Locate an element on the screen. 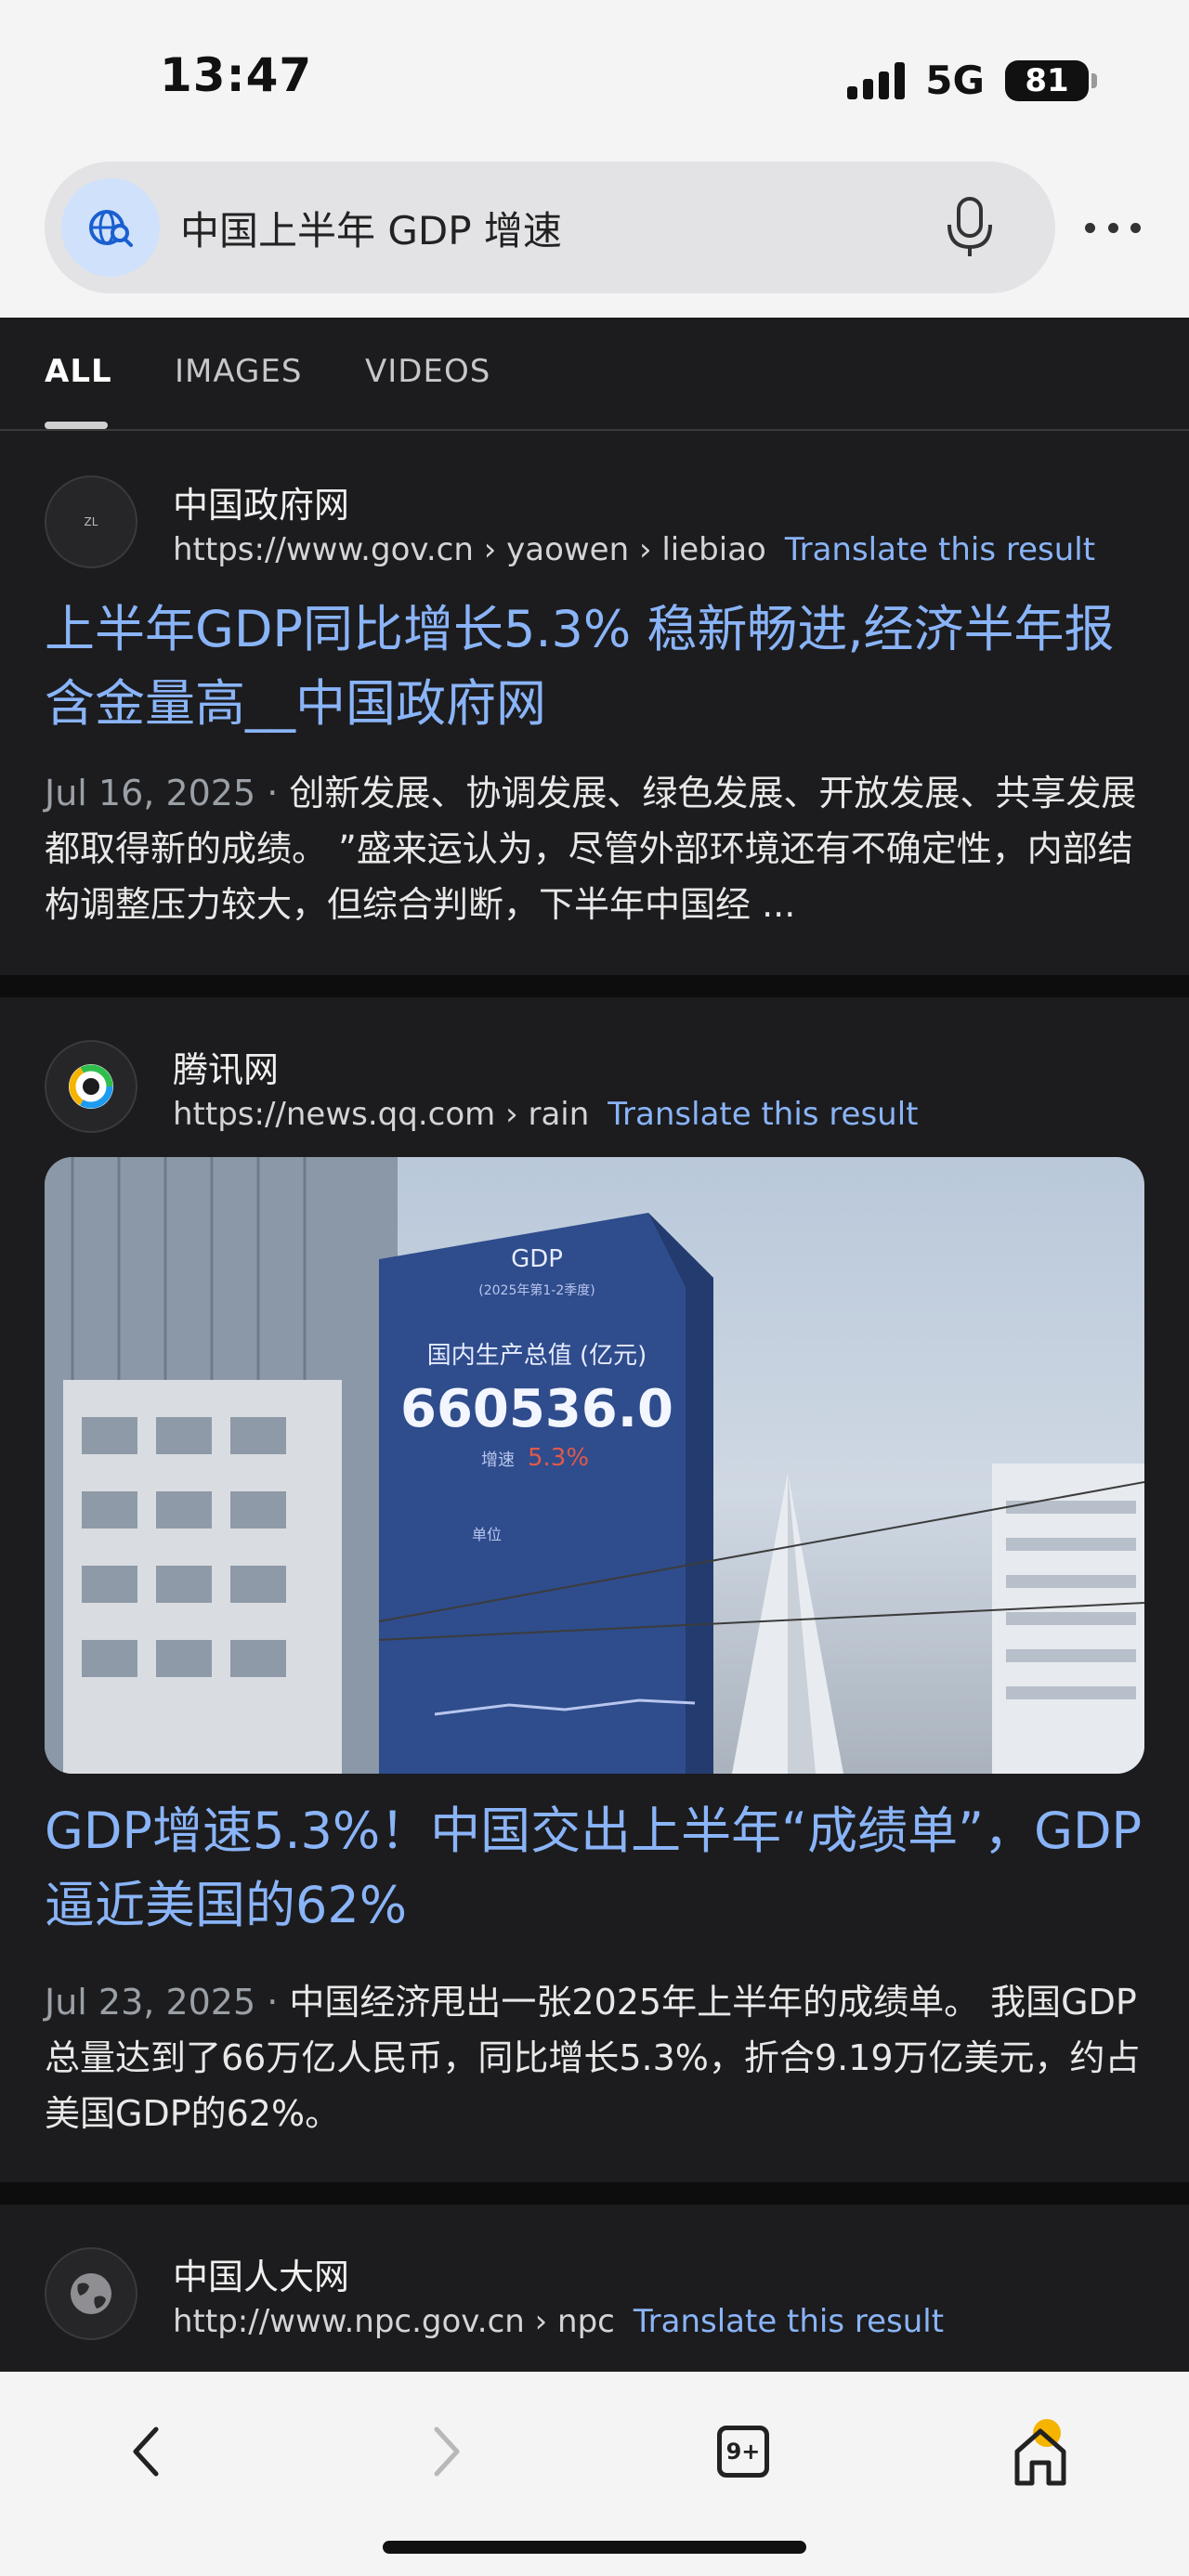  board-label: 国内生产总值 (亿元) is located at coordinates (537, 1356).